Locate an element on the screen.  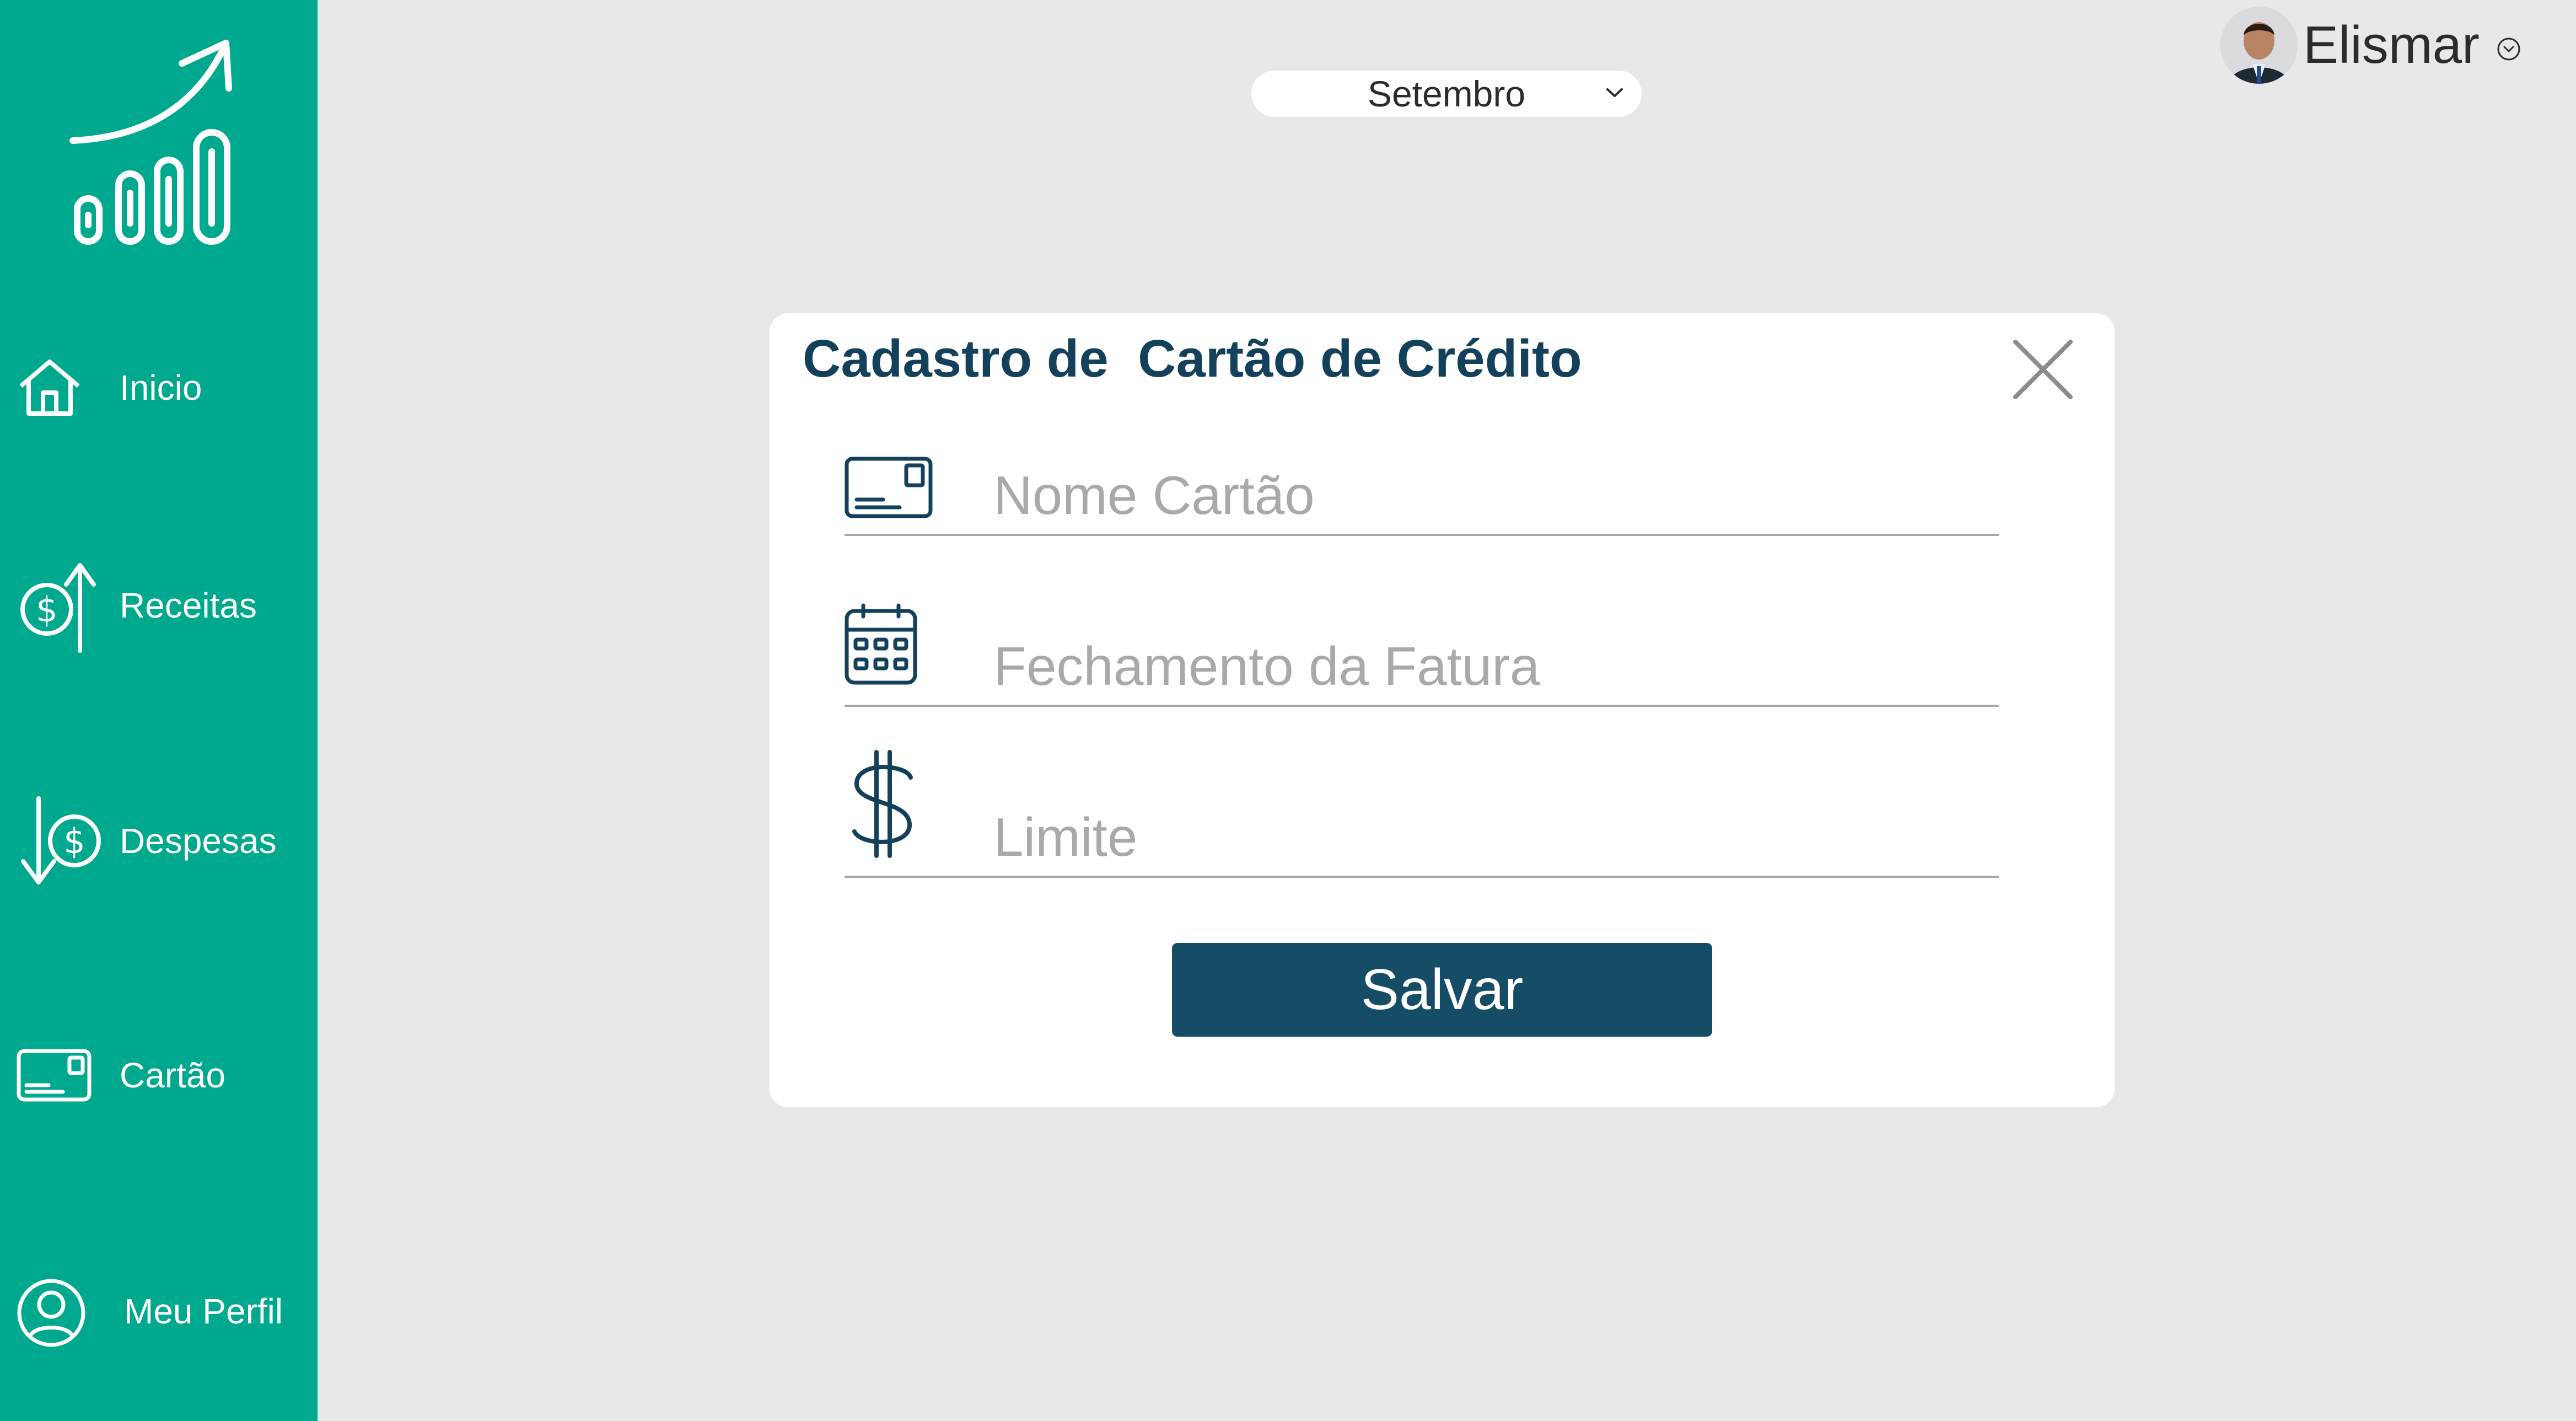
user-name: Elismar is located at coordinates (2391, 44).